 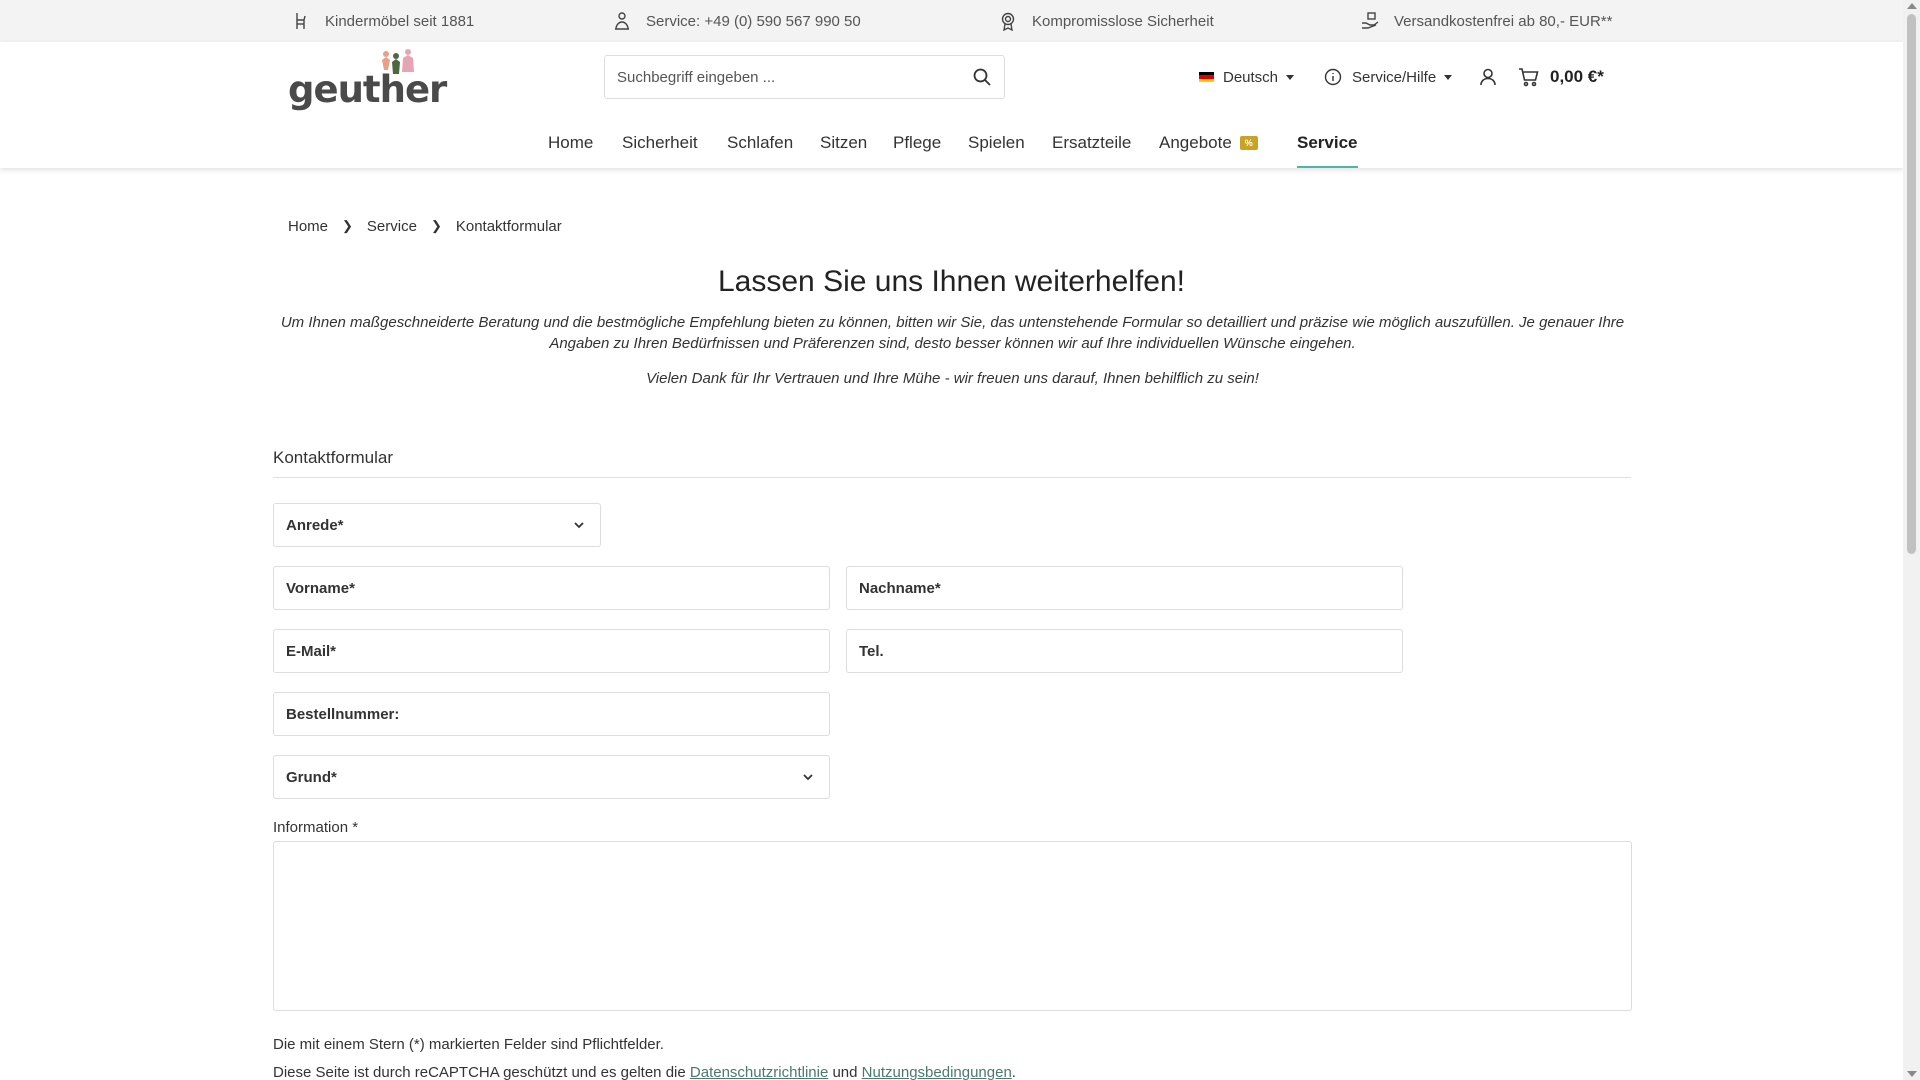 What do you see at coordinates (1333, 77) in the screenshot?
I see `info-icon` at bounding box center [1333, 77].